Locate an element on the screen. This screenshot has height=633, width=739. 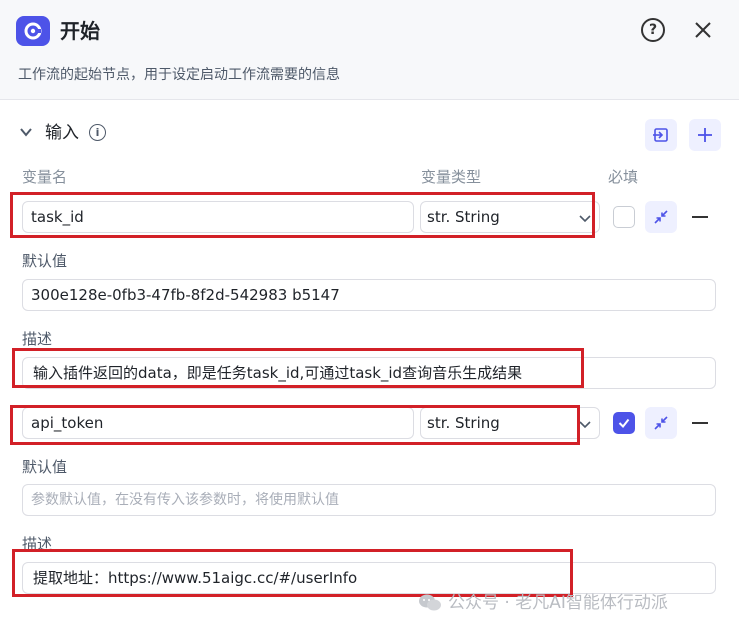
help-icon: ? is located at coordinates (653, 30).